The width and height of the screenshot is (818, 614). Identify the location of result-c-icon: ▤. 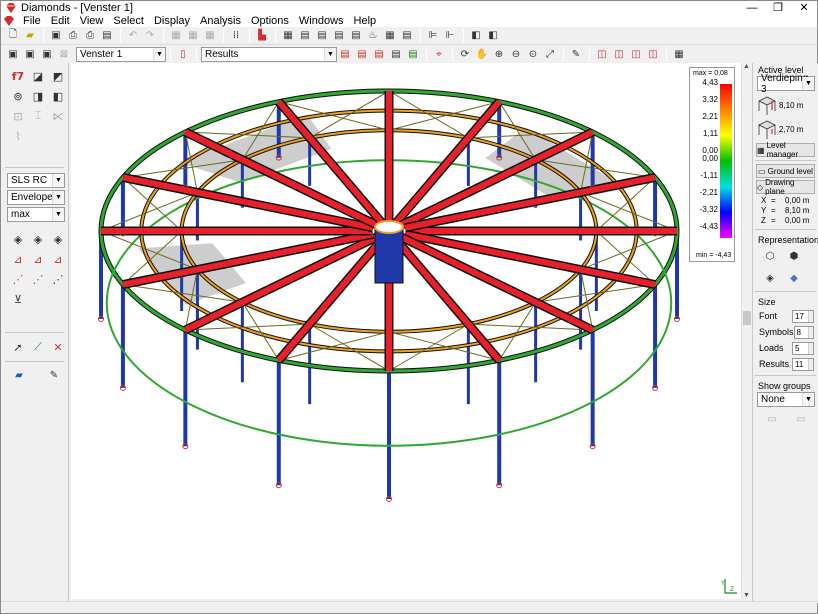
(379, 54).